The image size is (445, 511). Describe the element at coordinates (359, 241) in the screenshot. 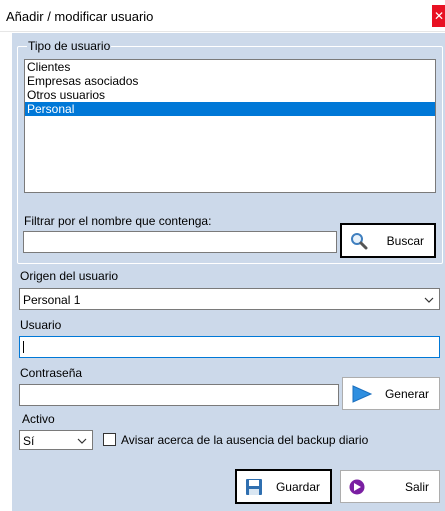

I see `magnifier-icon` at that location.